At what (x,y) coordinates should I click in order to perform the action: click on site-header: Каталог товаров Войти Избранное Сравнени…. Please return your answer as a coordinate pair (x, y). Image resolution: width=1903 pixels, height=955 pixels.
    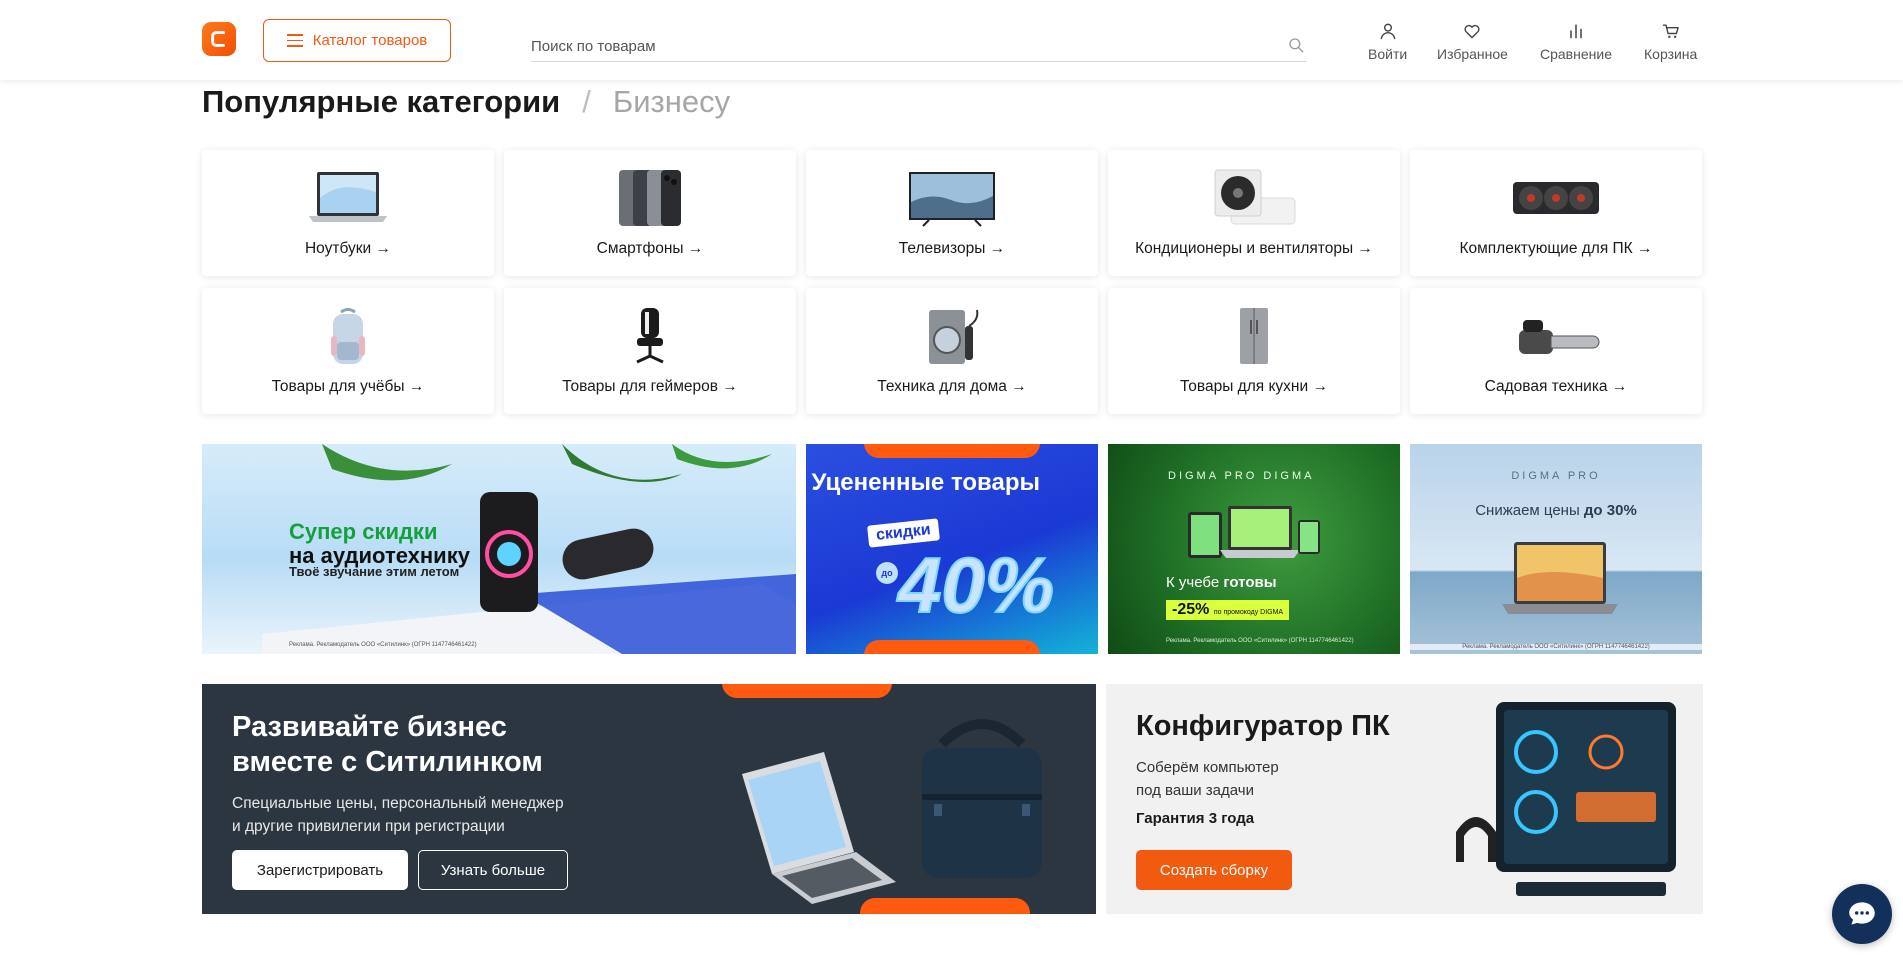
    Looking at the image, I should click on (951, 40).